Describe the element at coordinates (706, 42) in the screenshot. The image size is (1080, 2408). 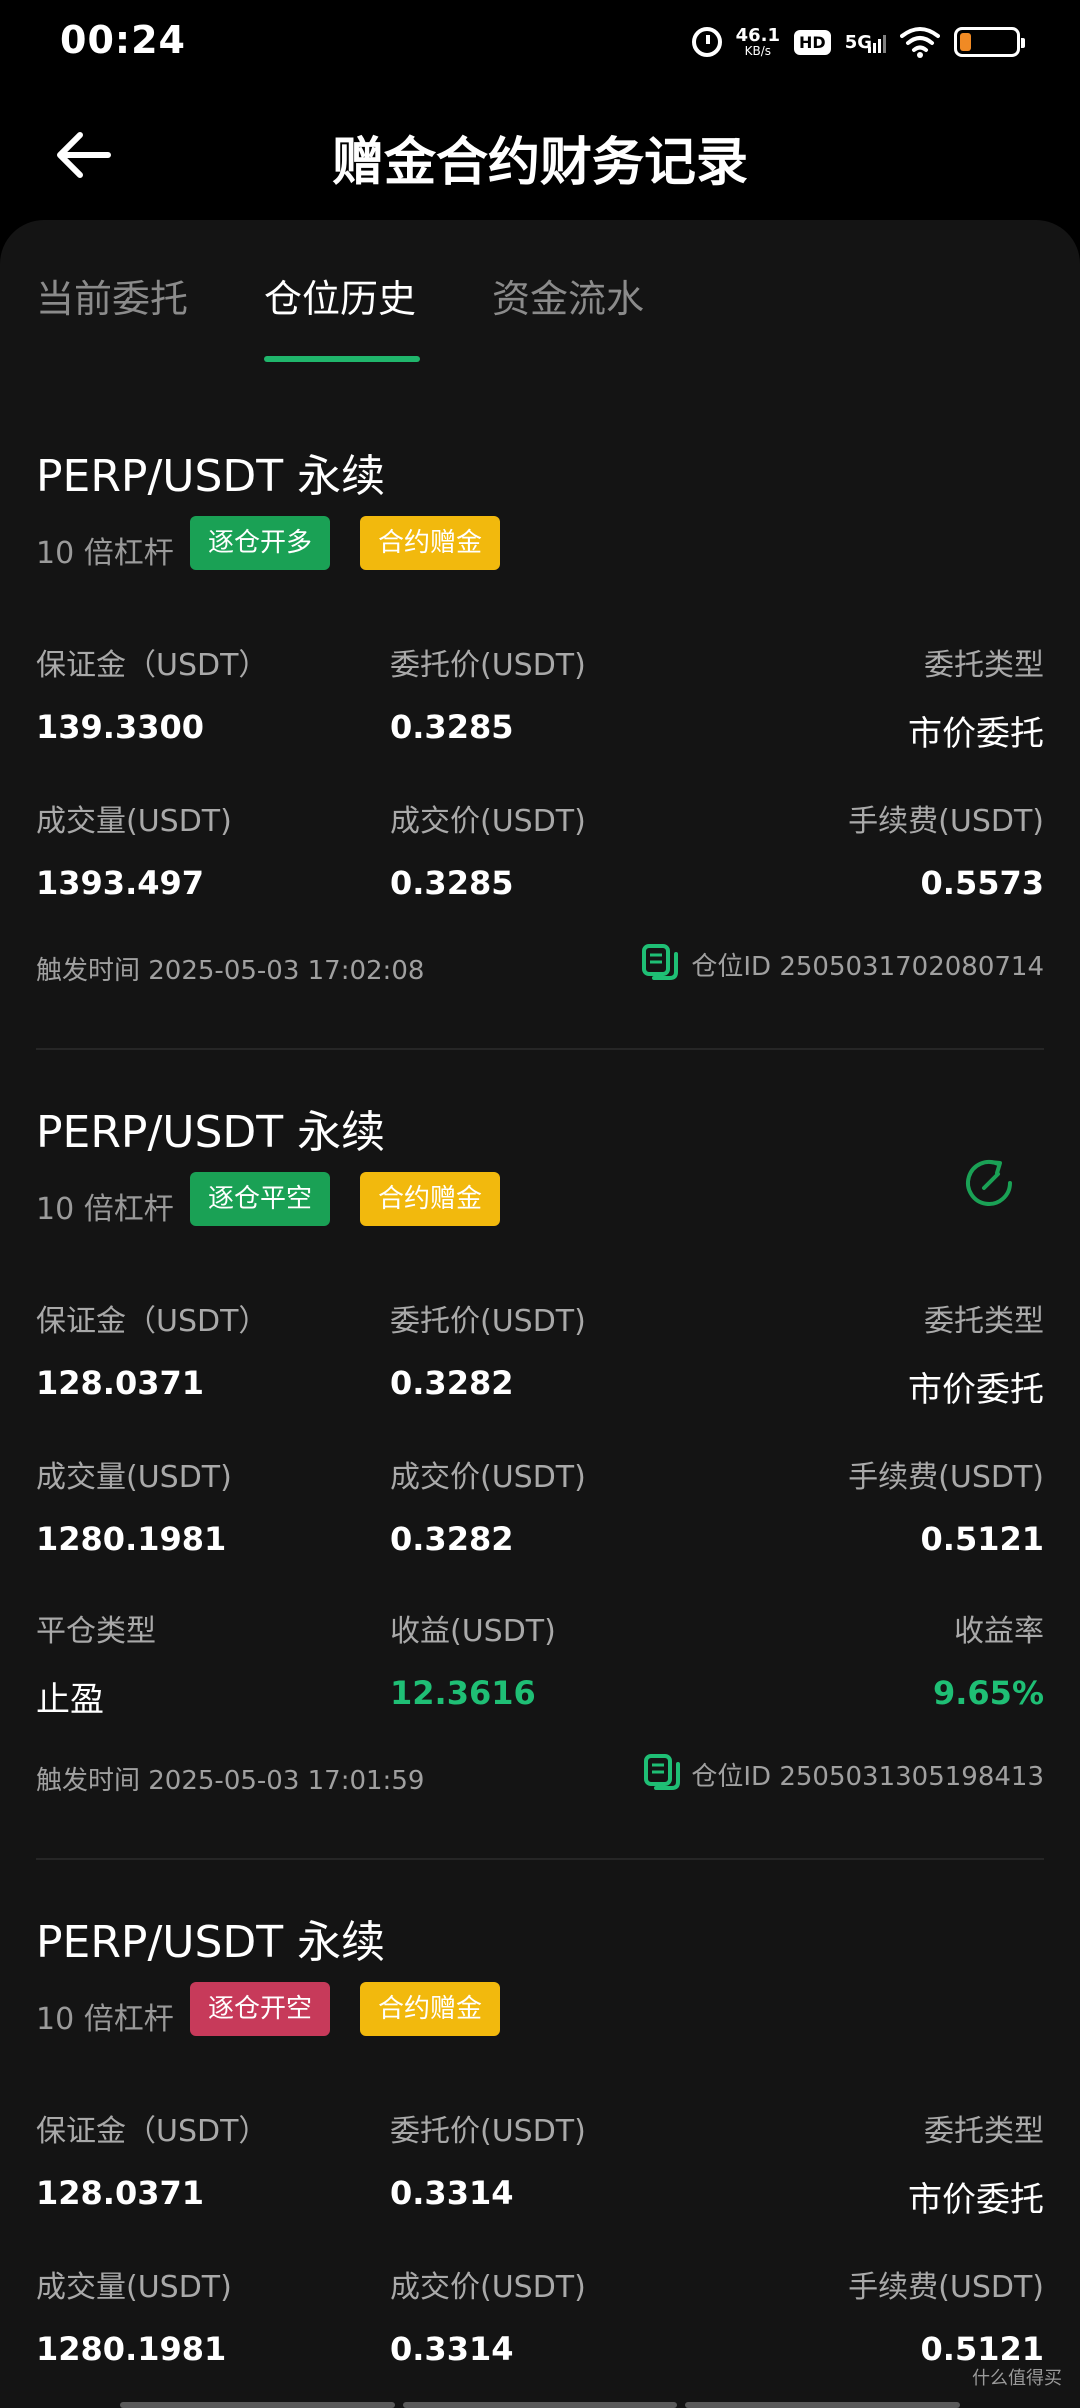
I see `alarm-icon` at that location.